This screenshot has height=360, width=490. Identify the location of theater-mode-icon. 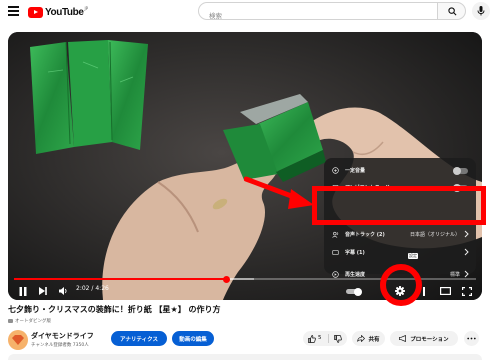
(445, 291).